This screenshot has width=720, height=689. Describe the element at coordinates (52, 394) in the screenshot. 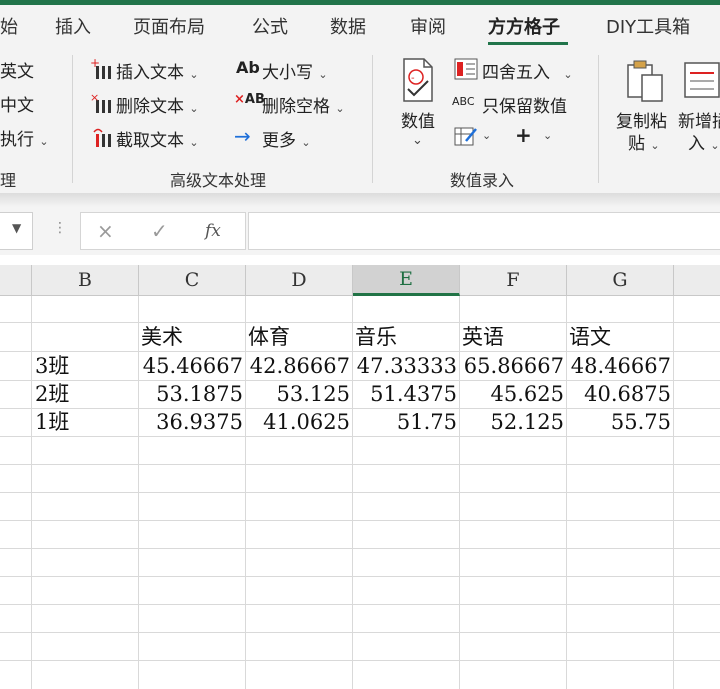

I see `row-label-cell: 2班` at that location.